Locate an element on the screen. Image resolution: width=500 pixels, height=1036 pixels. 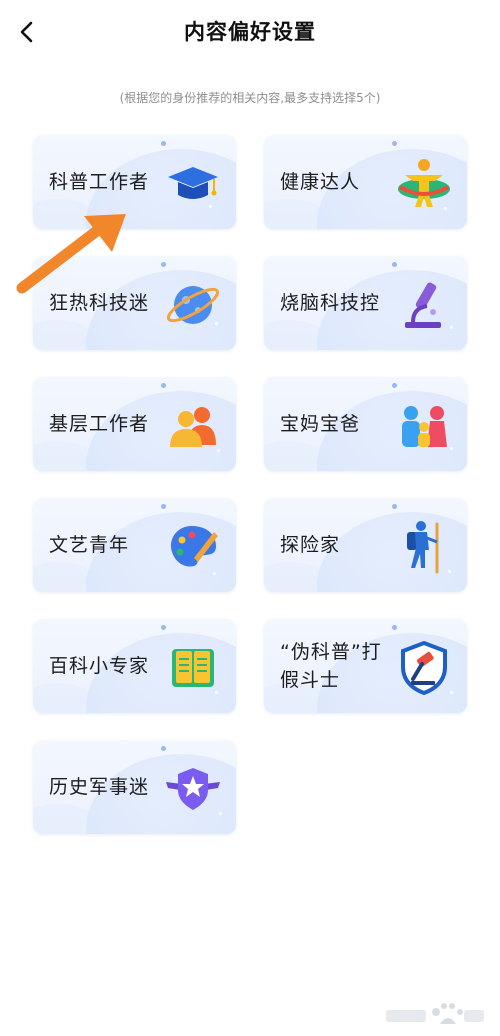
shield-gavel-icon is located at coordinates (424, 668).